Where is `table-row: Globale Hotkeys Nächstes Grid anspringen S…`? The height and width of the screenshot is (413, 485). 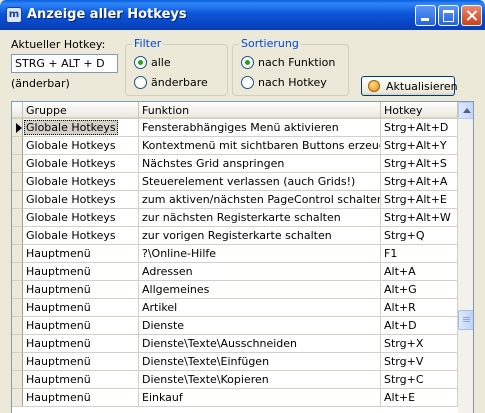
table-row: Globale Hotkeys Nächstes Grid anspringen S… is located at coordinates (235, 164).